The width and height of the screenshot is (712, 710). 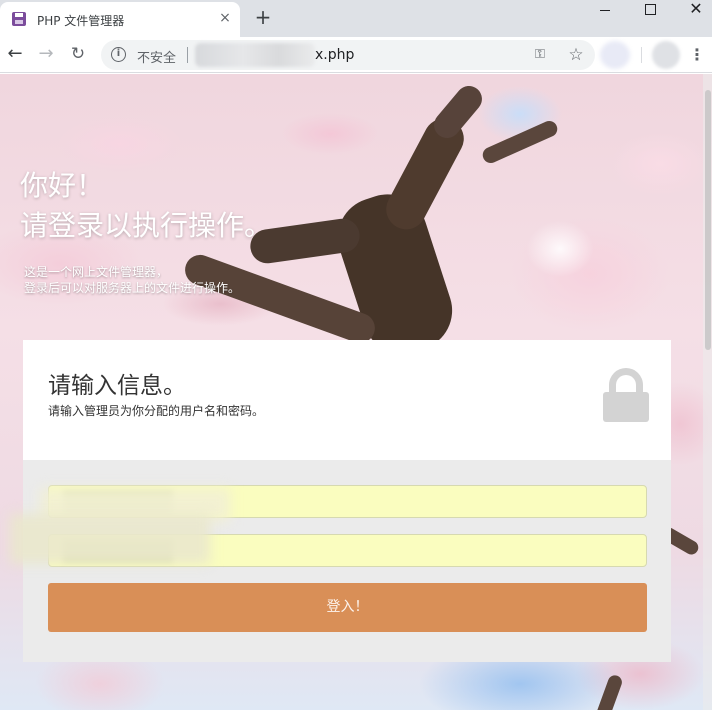 What do you see at coordinates (626, 407) in the screenshot?
I see `lock-body` at bounding box center [626, 407].